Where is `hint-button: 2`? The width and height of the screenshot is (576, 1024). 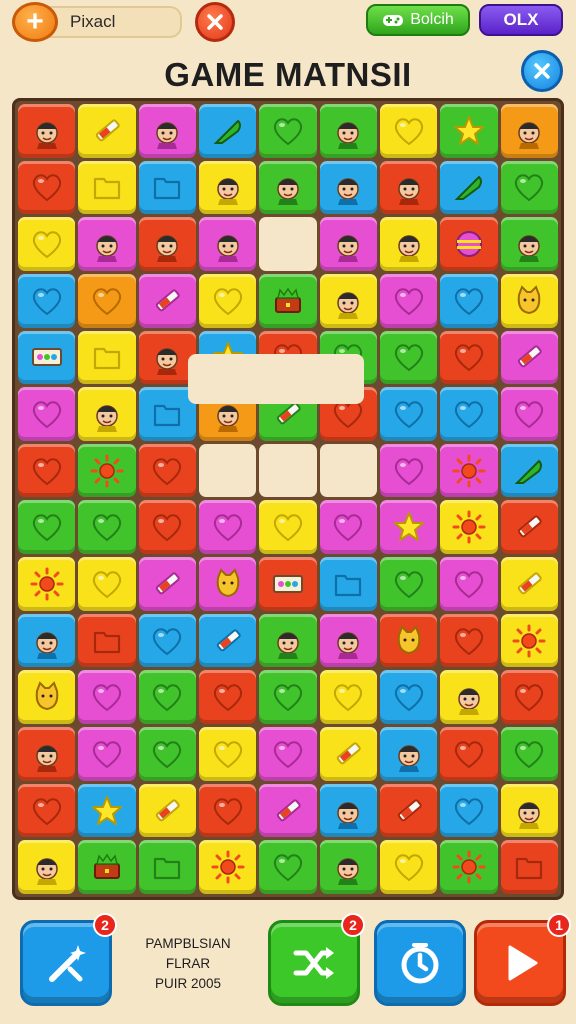 hint-button: 2 is located at coordinates (68, 959).